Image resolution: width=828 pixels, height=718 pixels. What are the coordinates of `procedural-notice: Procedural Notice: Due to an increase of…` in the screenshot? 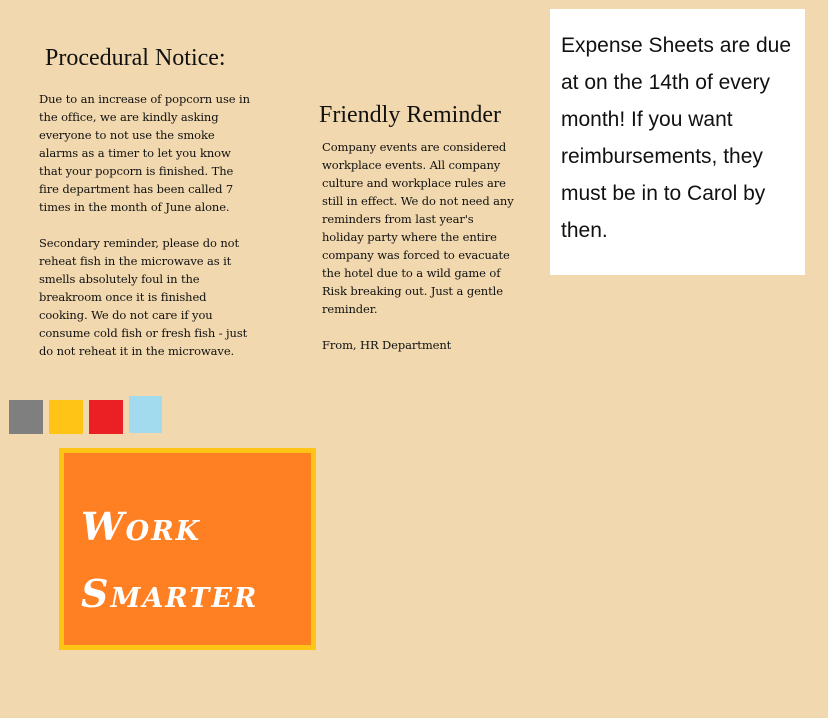 It's located at (148, 202).